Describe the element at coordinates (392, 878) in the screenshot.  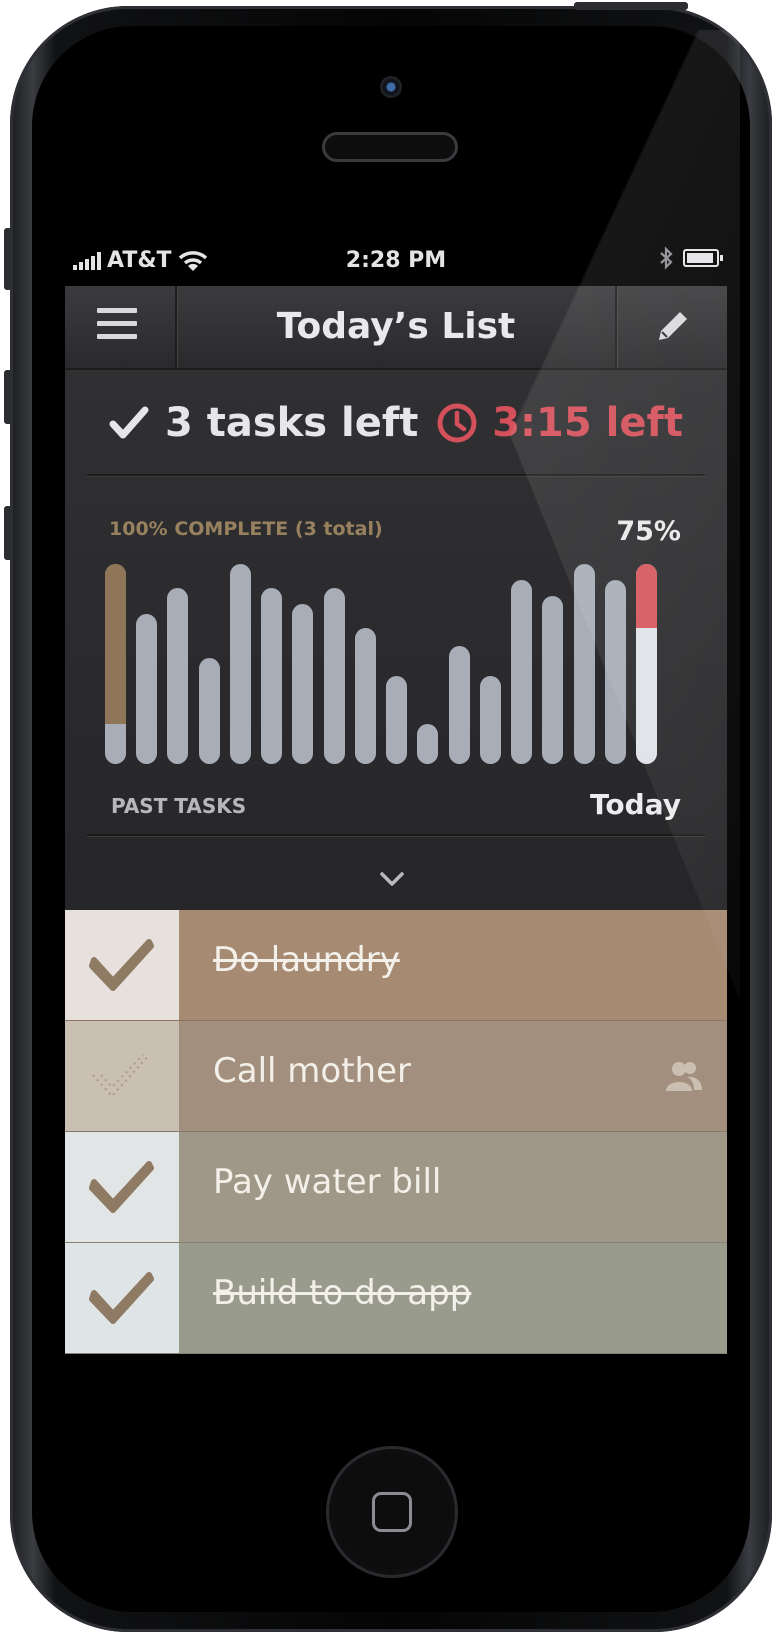
I see `chevron-down-icon` at that location.